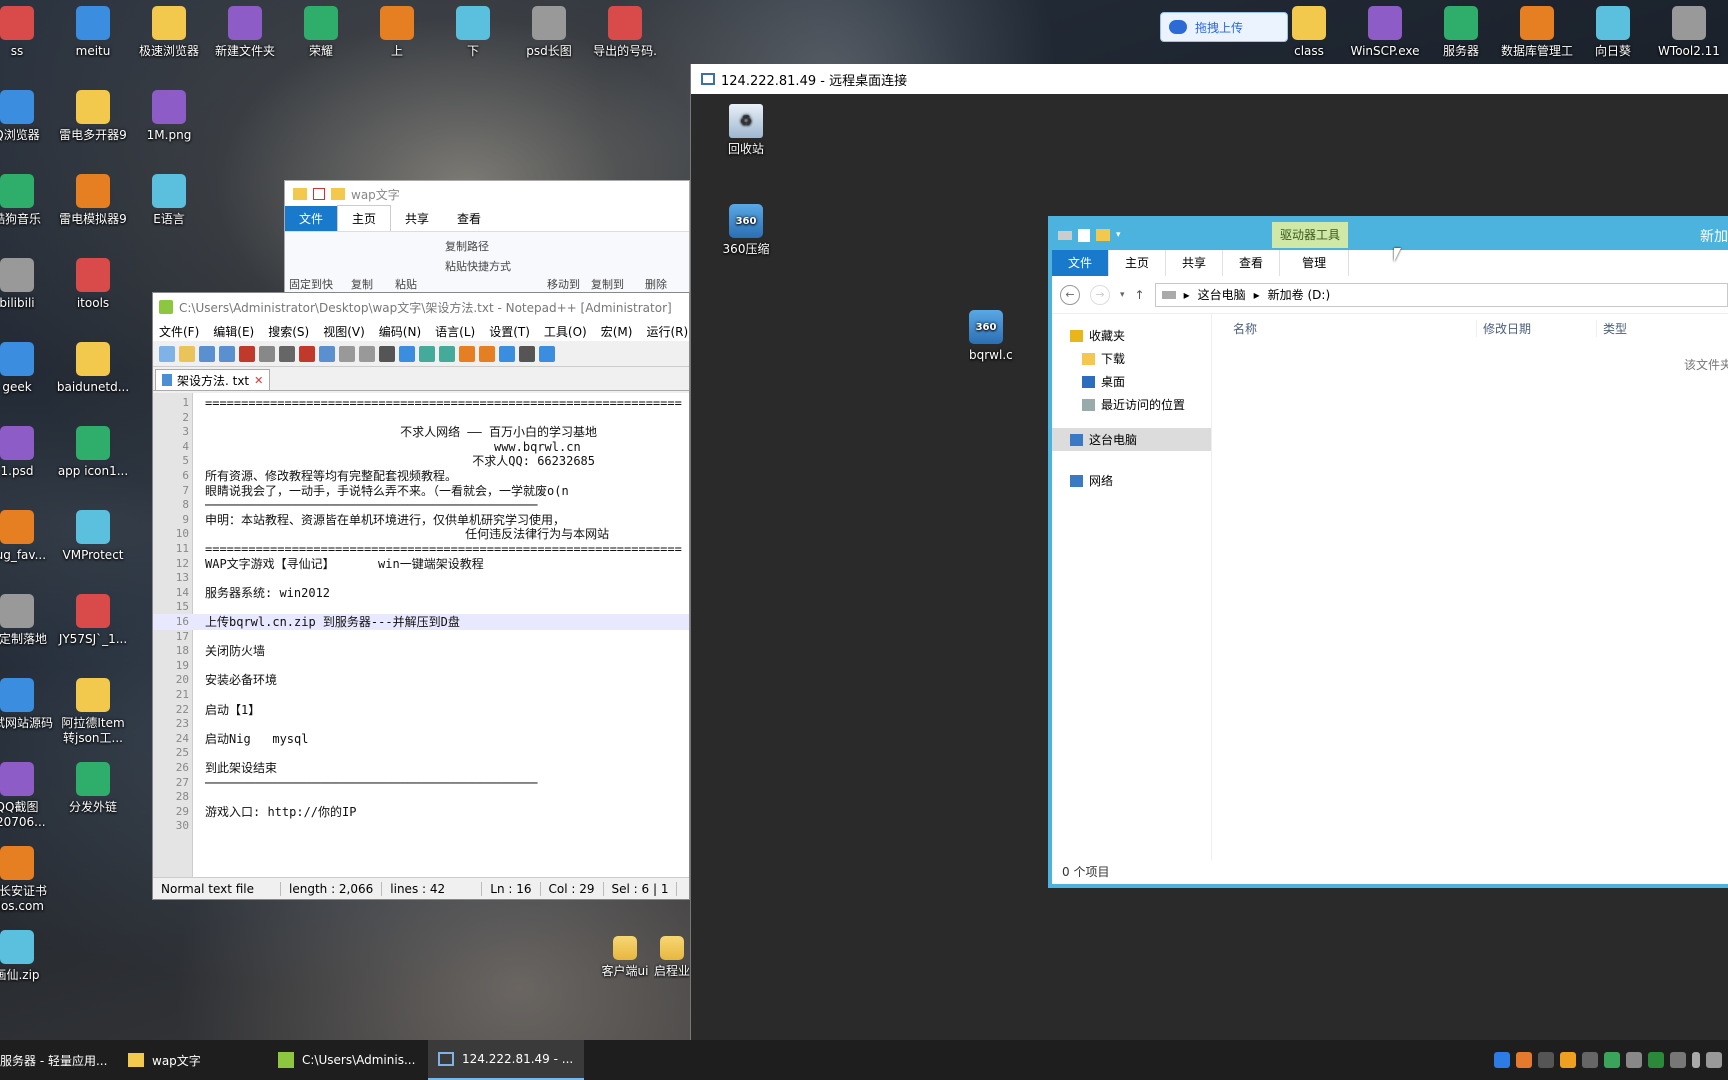 The image size is (1728, 1080). I want to click on history-dropdown-icon: ▾, so click(1122, 295).